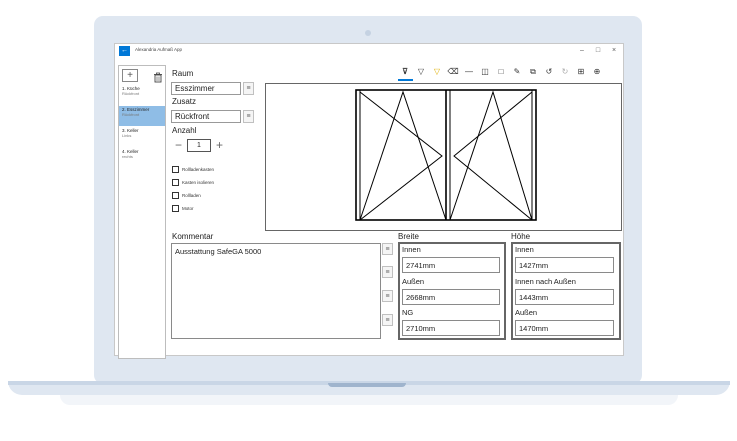 The height and width of the screenshot is (441, 737). Describe the element at coordinates (199, 145) in the screenshot. I see `anzahl-input: 1` at that location.